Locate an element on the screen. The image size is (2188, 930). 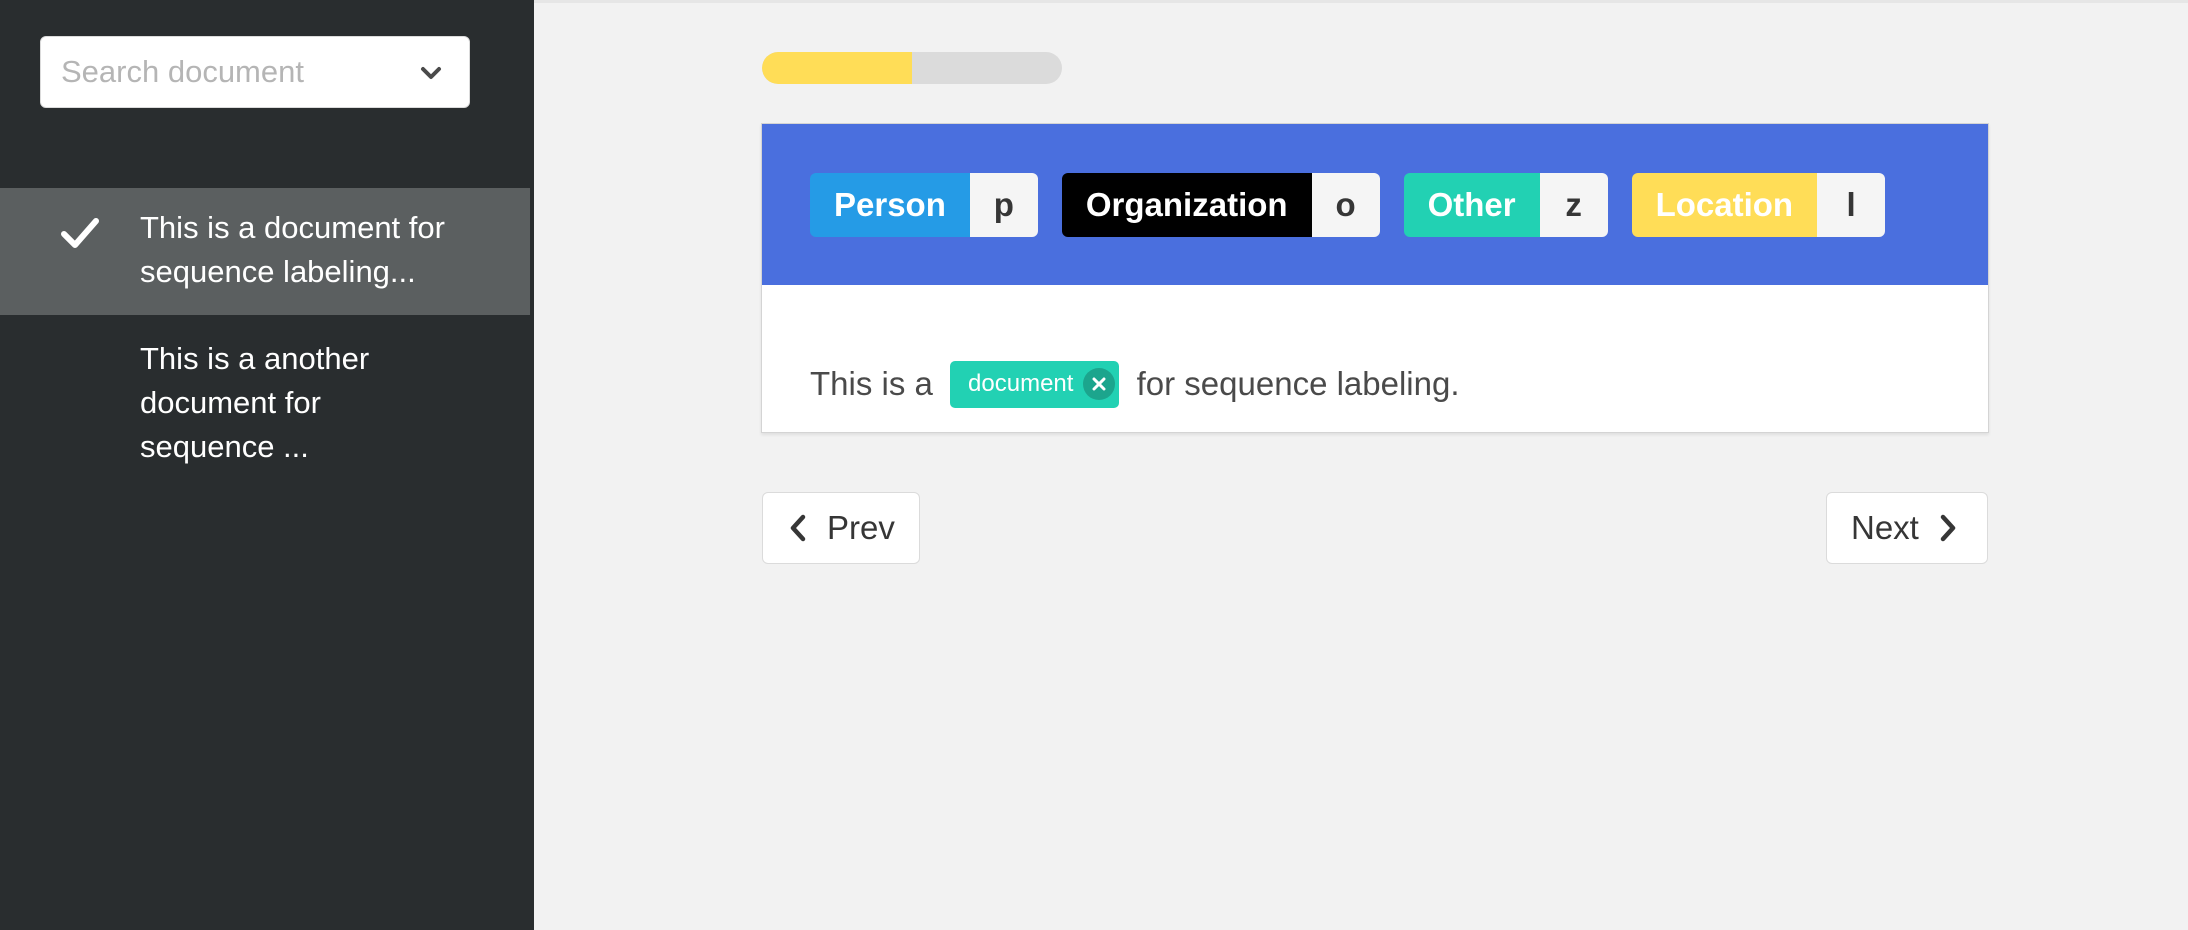
progress-fill is located at coordinates (837, 68).